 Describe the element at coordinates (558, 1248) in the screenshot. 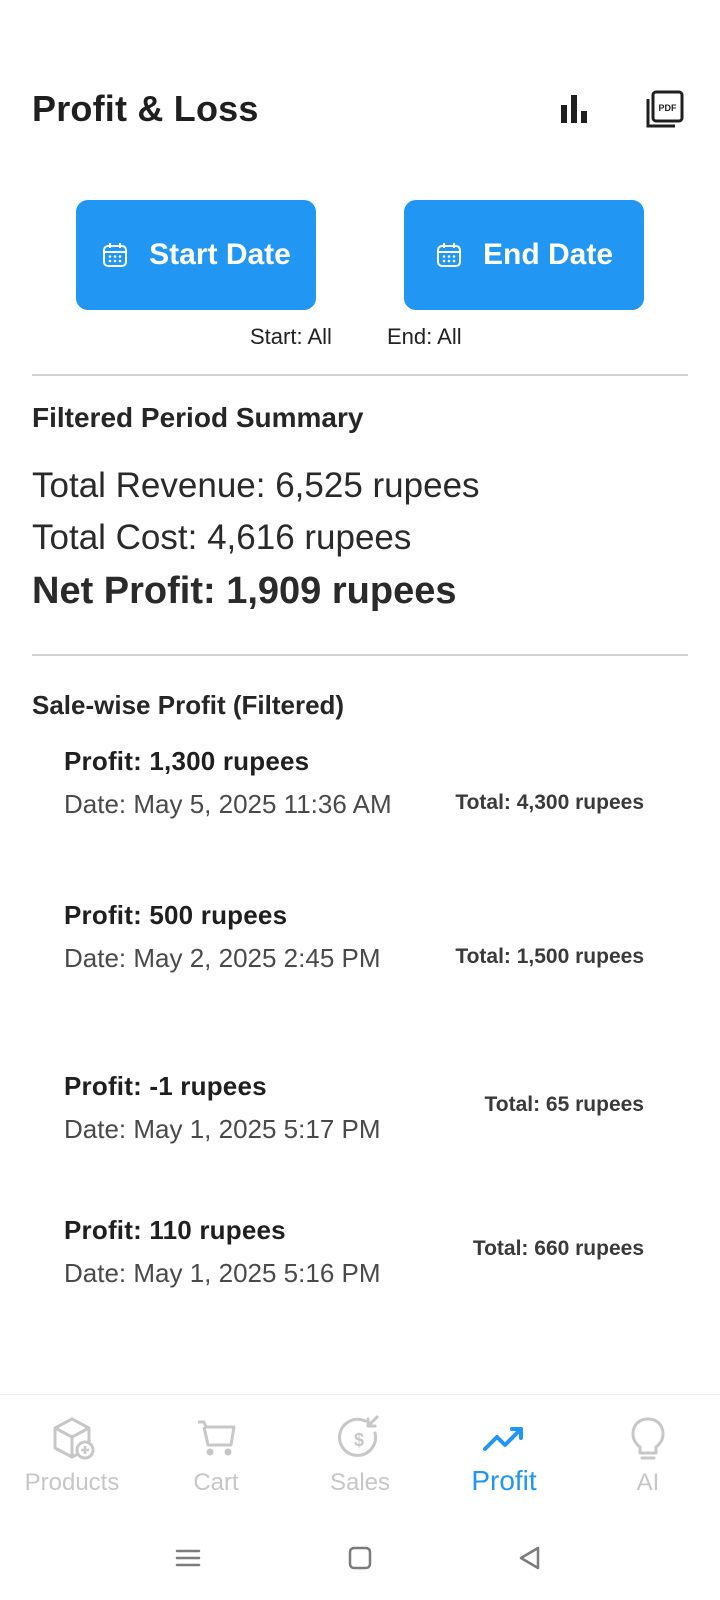

I see `sale-total: Total: 660 rupees` at that location.